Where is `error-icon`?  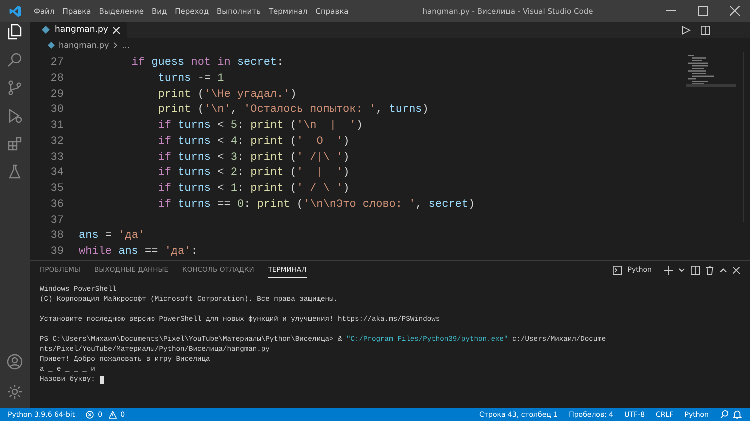 error-icon is located at coordinates (90, 414).